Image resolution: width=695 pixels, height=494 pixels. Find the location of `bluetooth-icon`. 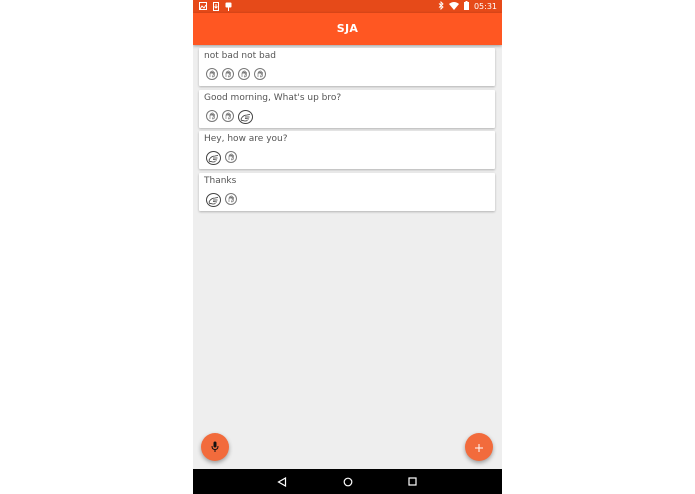

bluetooth-icon is located at coordinates (441, 6).